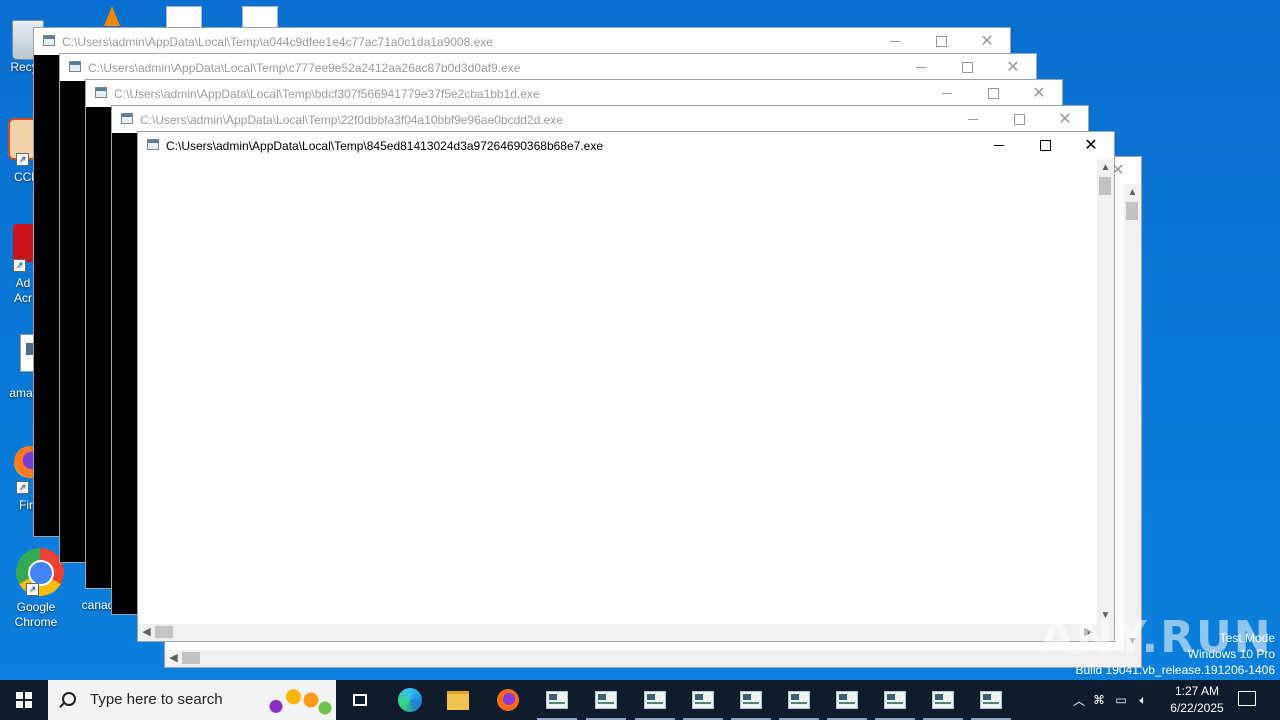 Image resolution: width=1280 pixels, height=720 pixels. What do you see at coordinates (1197, 708) in the screenshot?
I see `clock-date: 6/22/2025` at bounding box center [1197, 708].